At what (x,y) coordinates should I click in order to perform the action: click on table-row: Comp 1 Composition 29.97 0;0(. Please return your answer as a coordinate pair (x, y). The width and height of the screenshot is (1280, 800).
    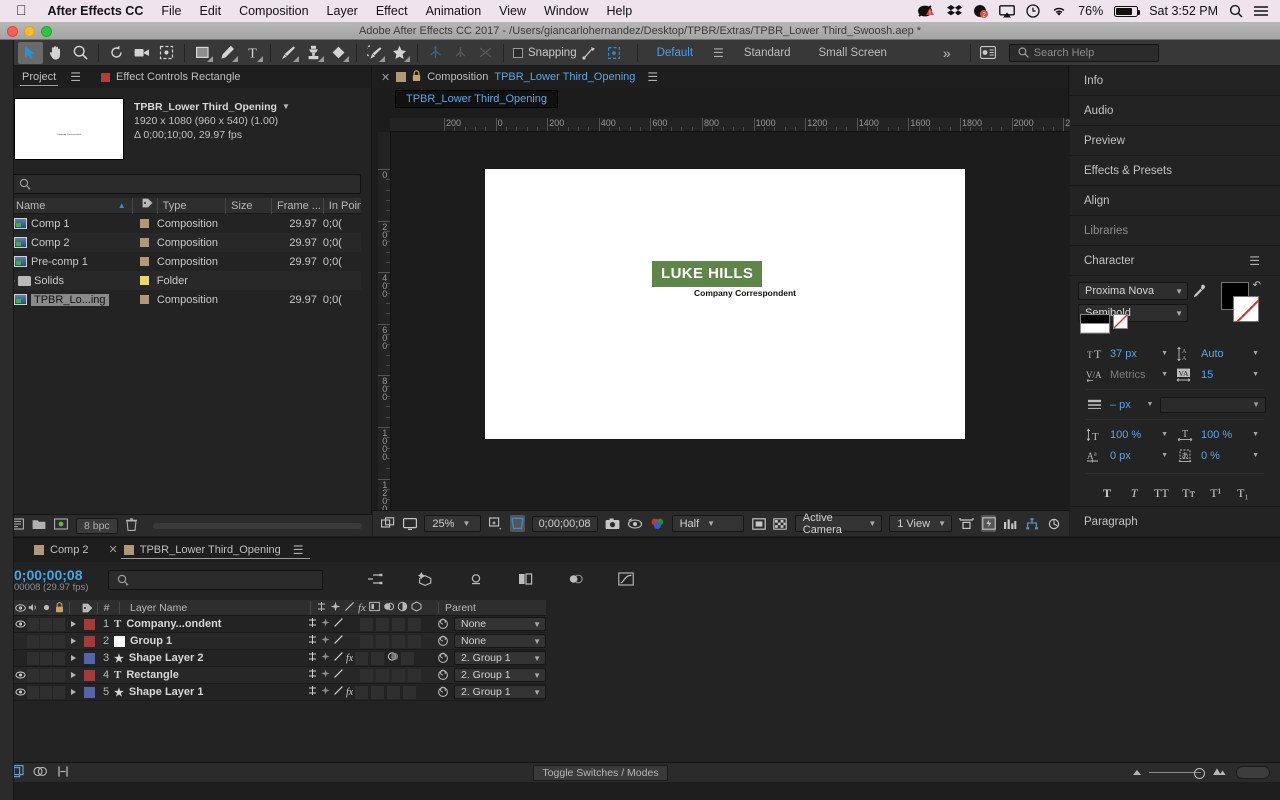
    Looking at the image, I should click on (185, 223).